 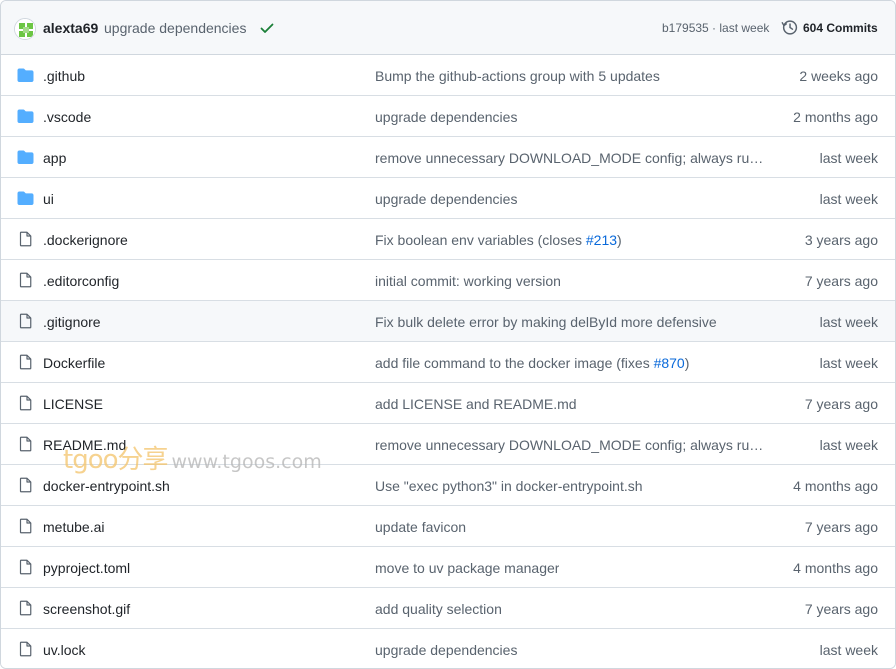 I want to click on commit-message-text: Fix boolean env variables (closes, so click(x=480, y=240).